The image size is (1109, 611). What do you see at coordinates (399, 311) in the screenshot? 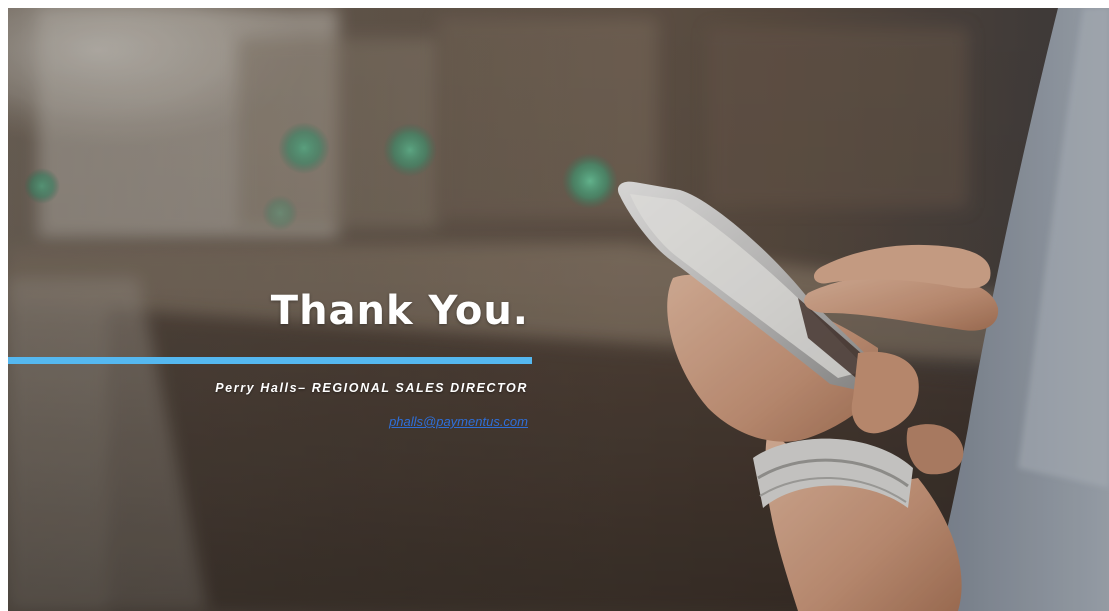
I see `slide-title: Thank You.` at bounding box center [399, 311].